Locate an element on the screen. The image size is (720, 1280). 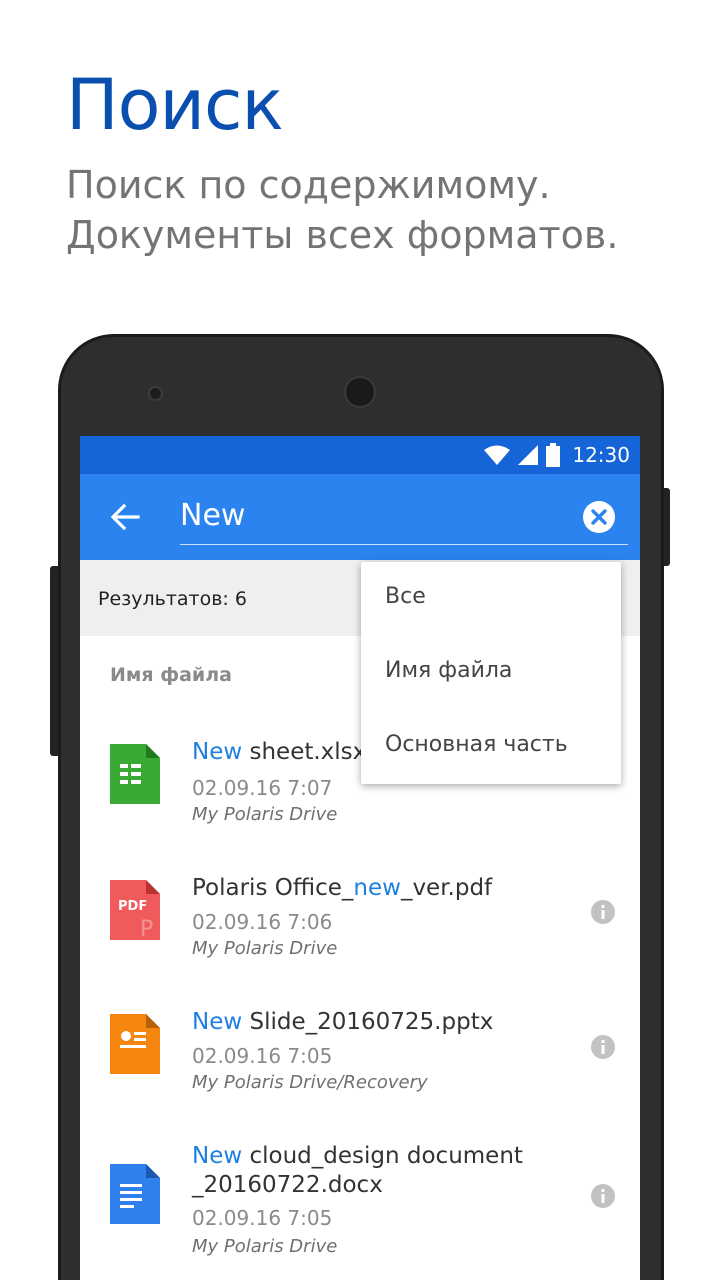
file-name-suffix: _ver.pdf is located at coordinates (446, 888).